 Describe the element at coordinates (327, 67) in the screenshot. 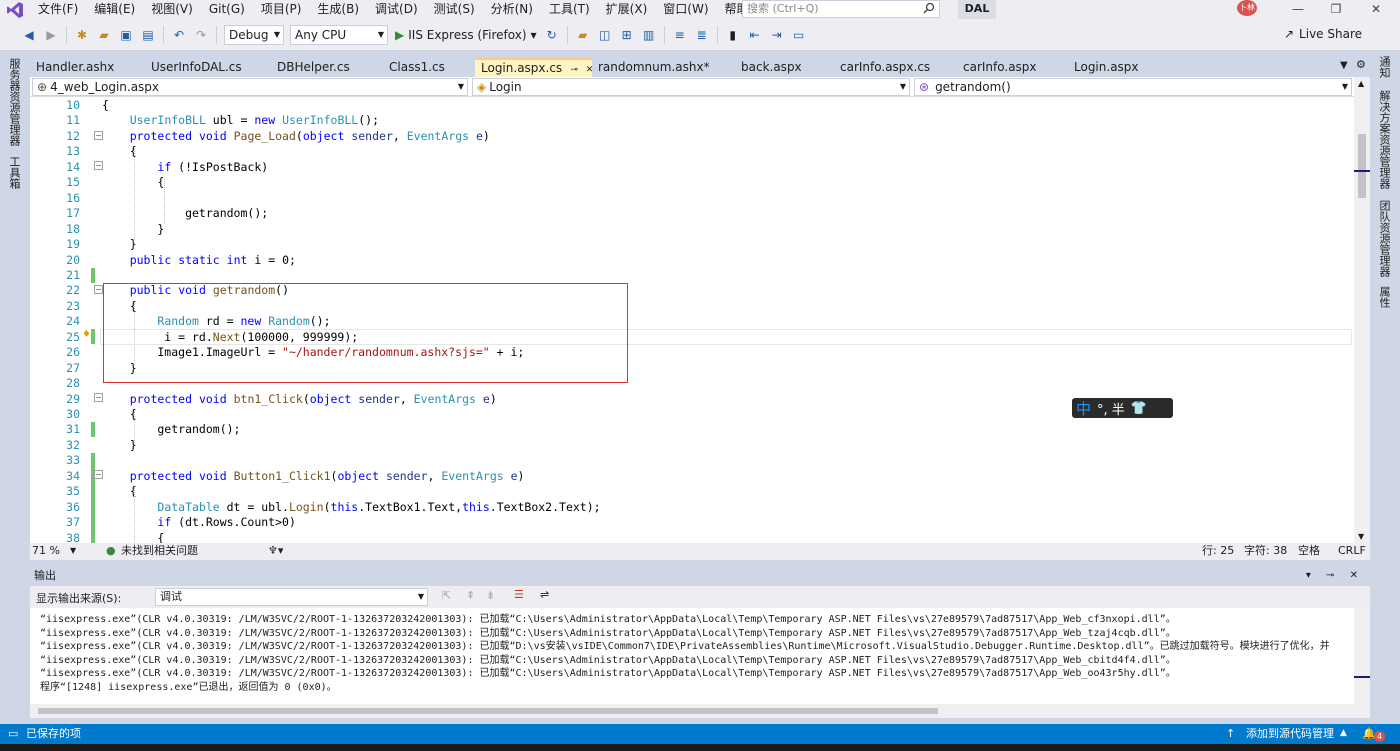

I see `tab-dbhelper-cs: DBHelper.cs` at that location.